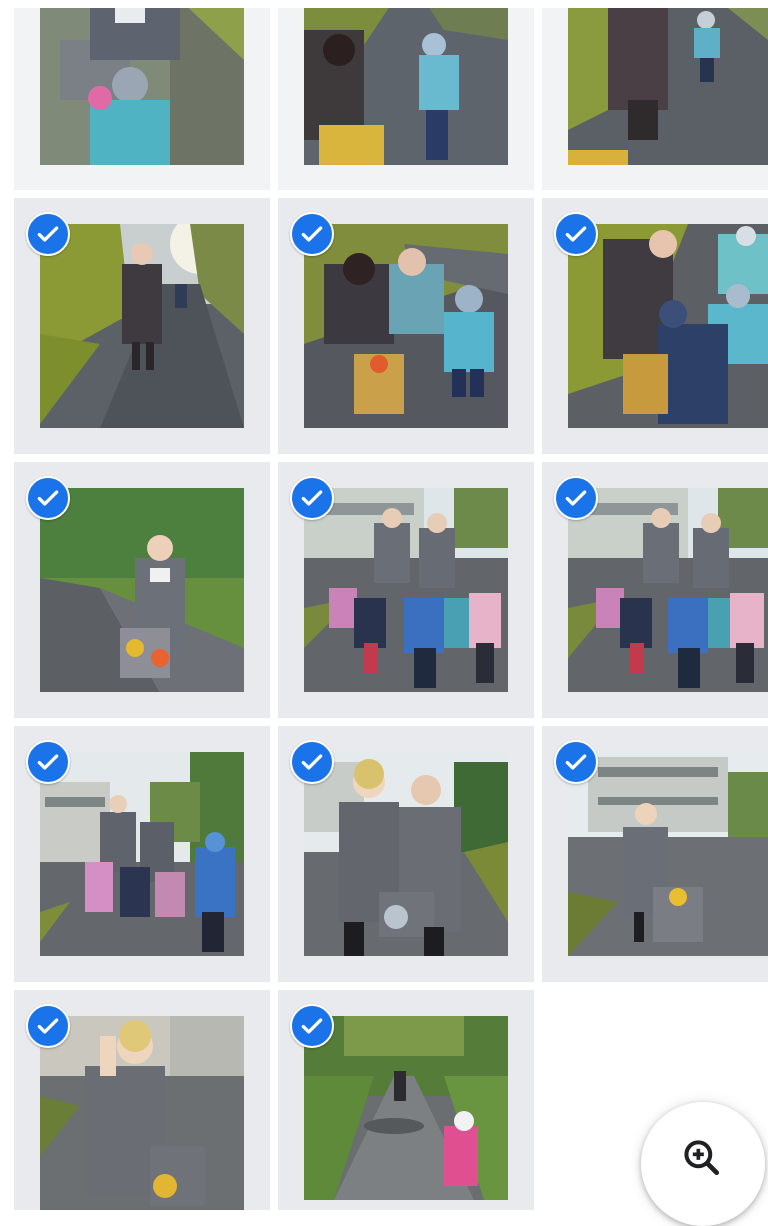 This screenshot has width=768, height=1226. I want to click on zoom-in-button, so click(703, 1164).